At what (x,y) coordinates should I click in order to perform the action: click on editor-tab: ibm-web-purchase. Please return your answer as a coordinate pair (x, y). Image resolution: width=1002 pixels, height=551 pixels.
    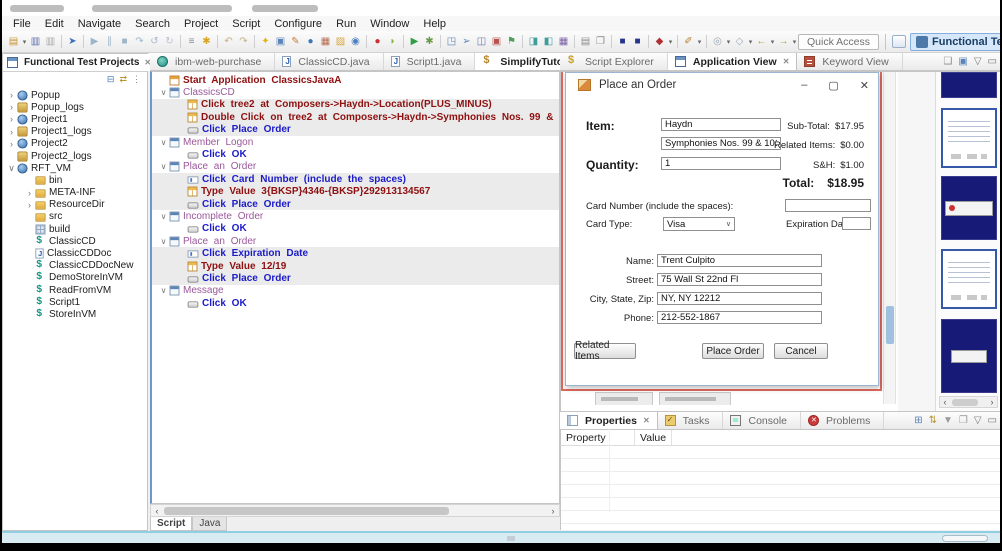
    Looking at the image, I should click on (213, 61).